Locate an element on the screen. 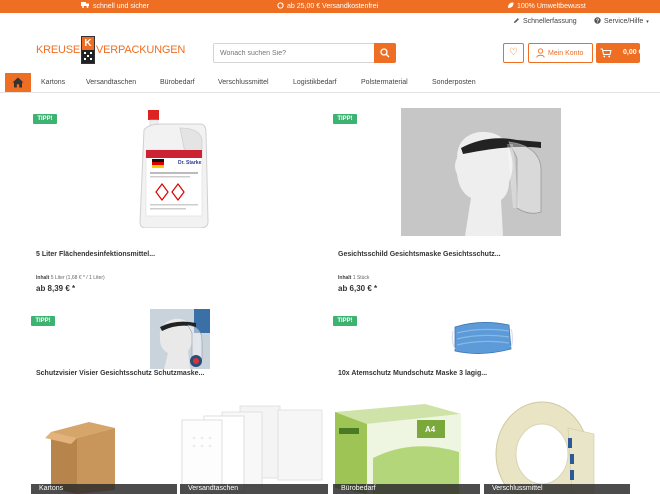 The height and width of the screenshot is (494, 660). quick-order-label: Schnellerfassung is located at coordinates (550, 21).